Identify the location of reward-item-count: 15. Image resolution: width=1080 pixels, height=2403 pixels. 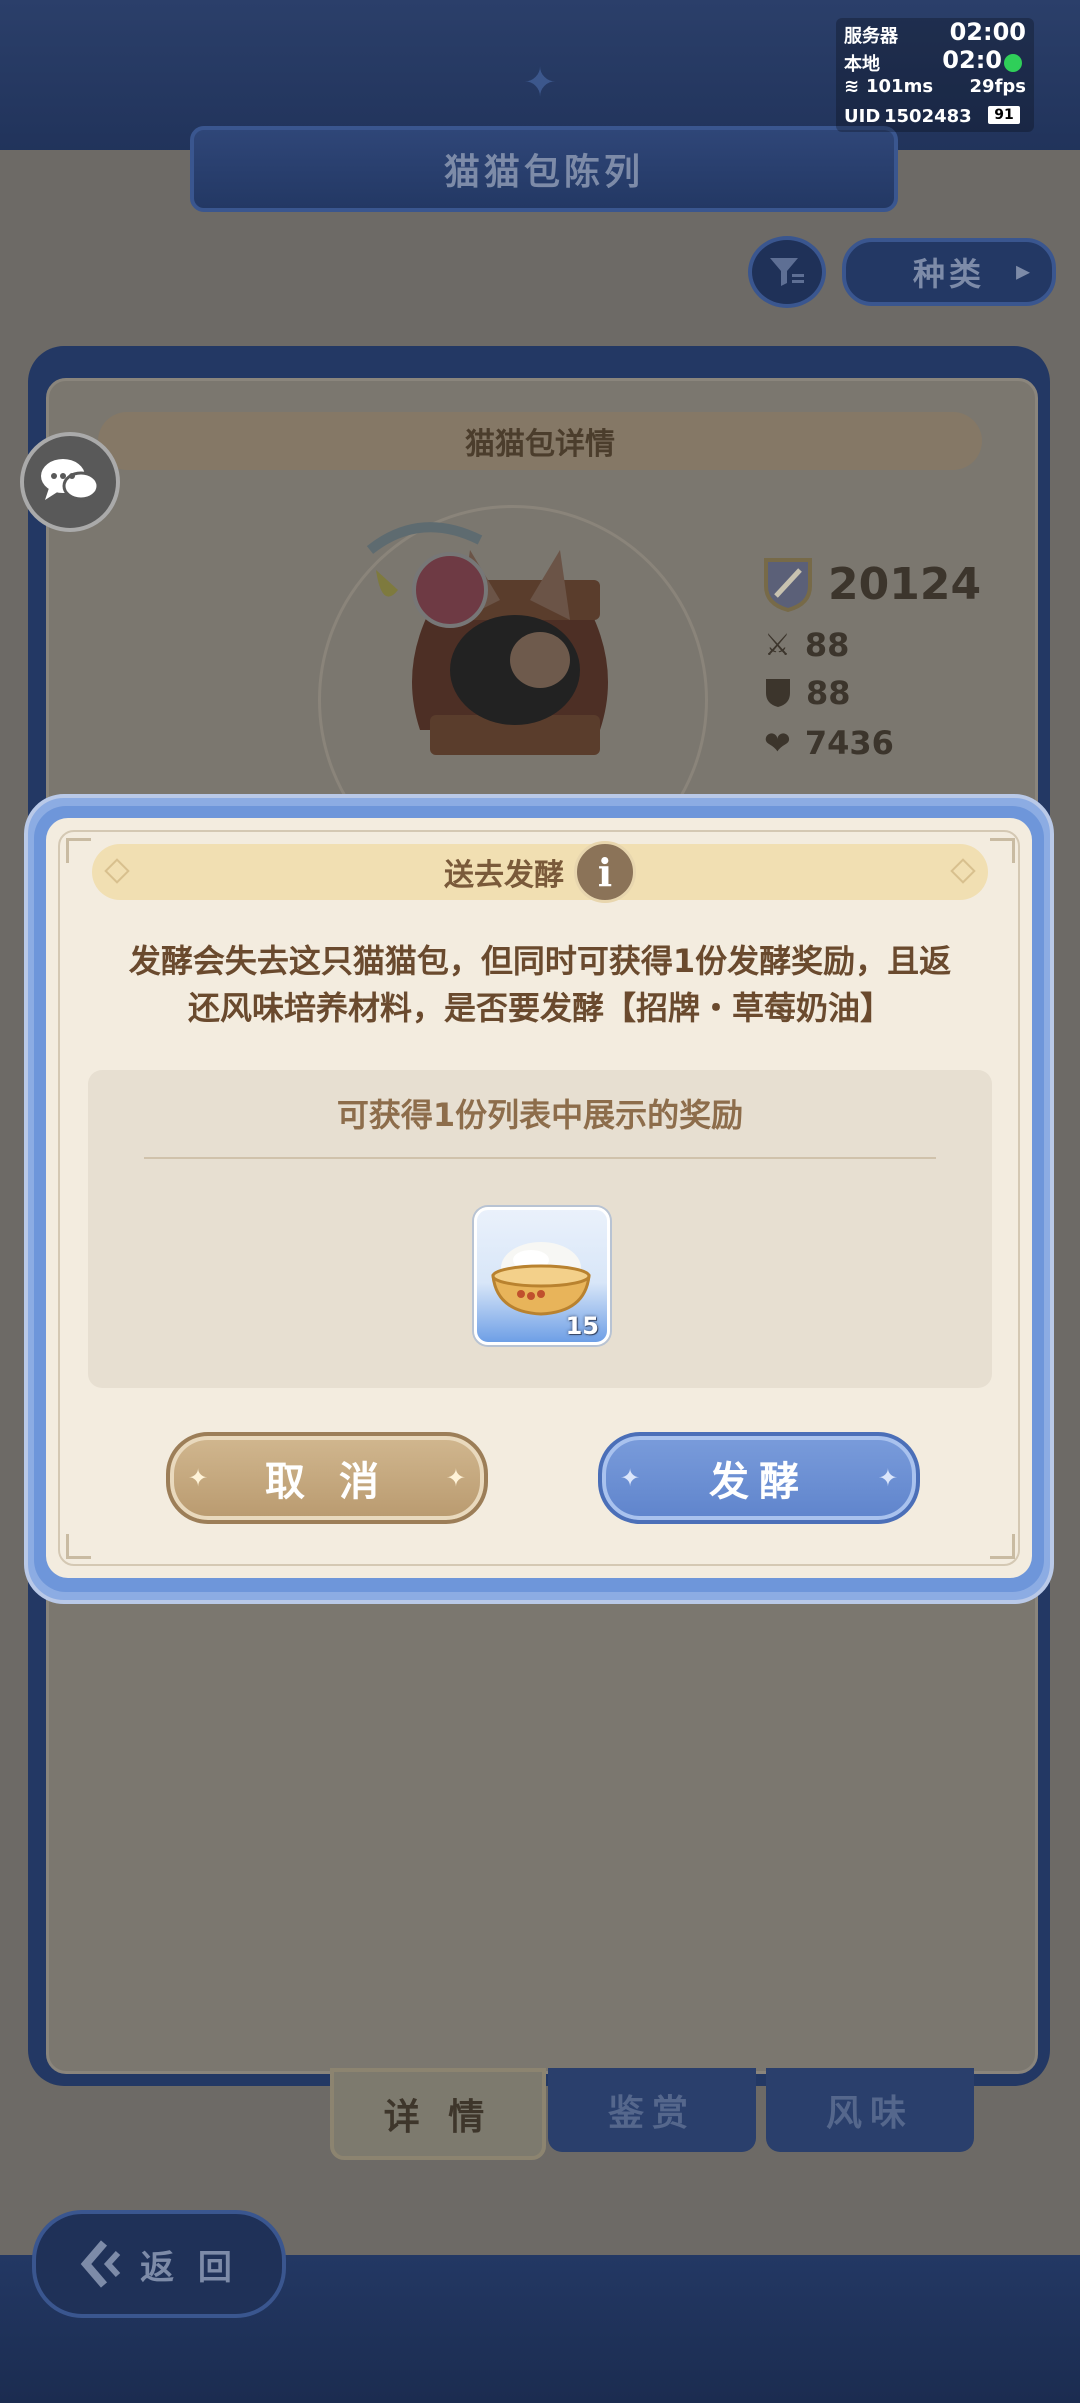
(582, 1326).